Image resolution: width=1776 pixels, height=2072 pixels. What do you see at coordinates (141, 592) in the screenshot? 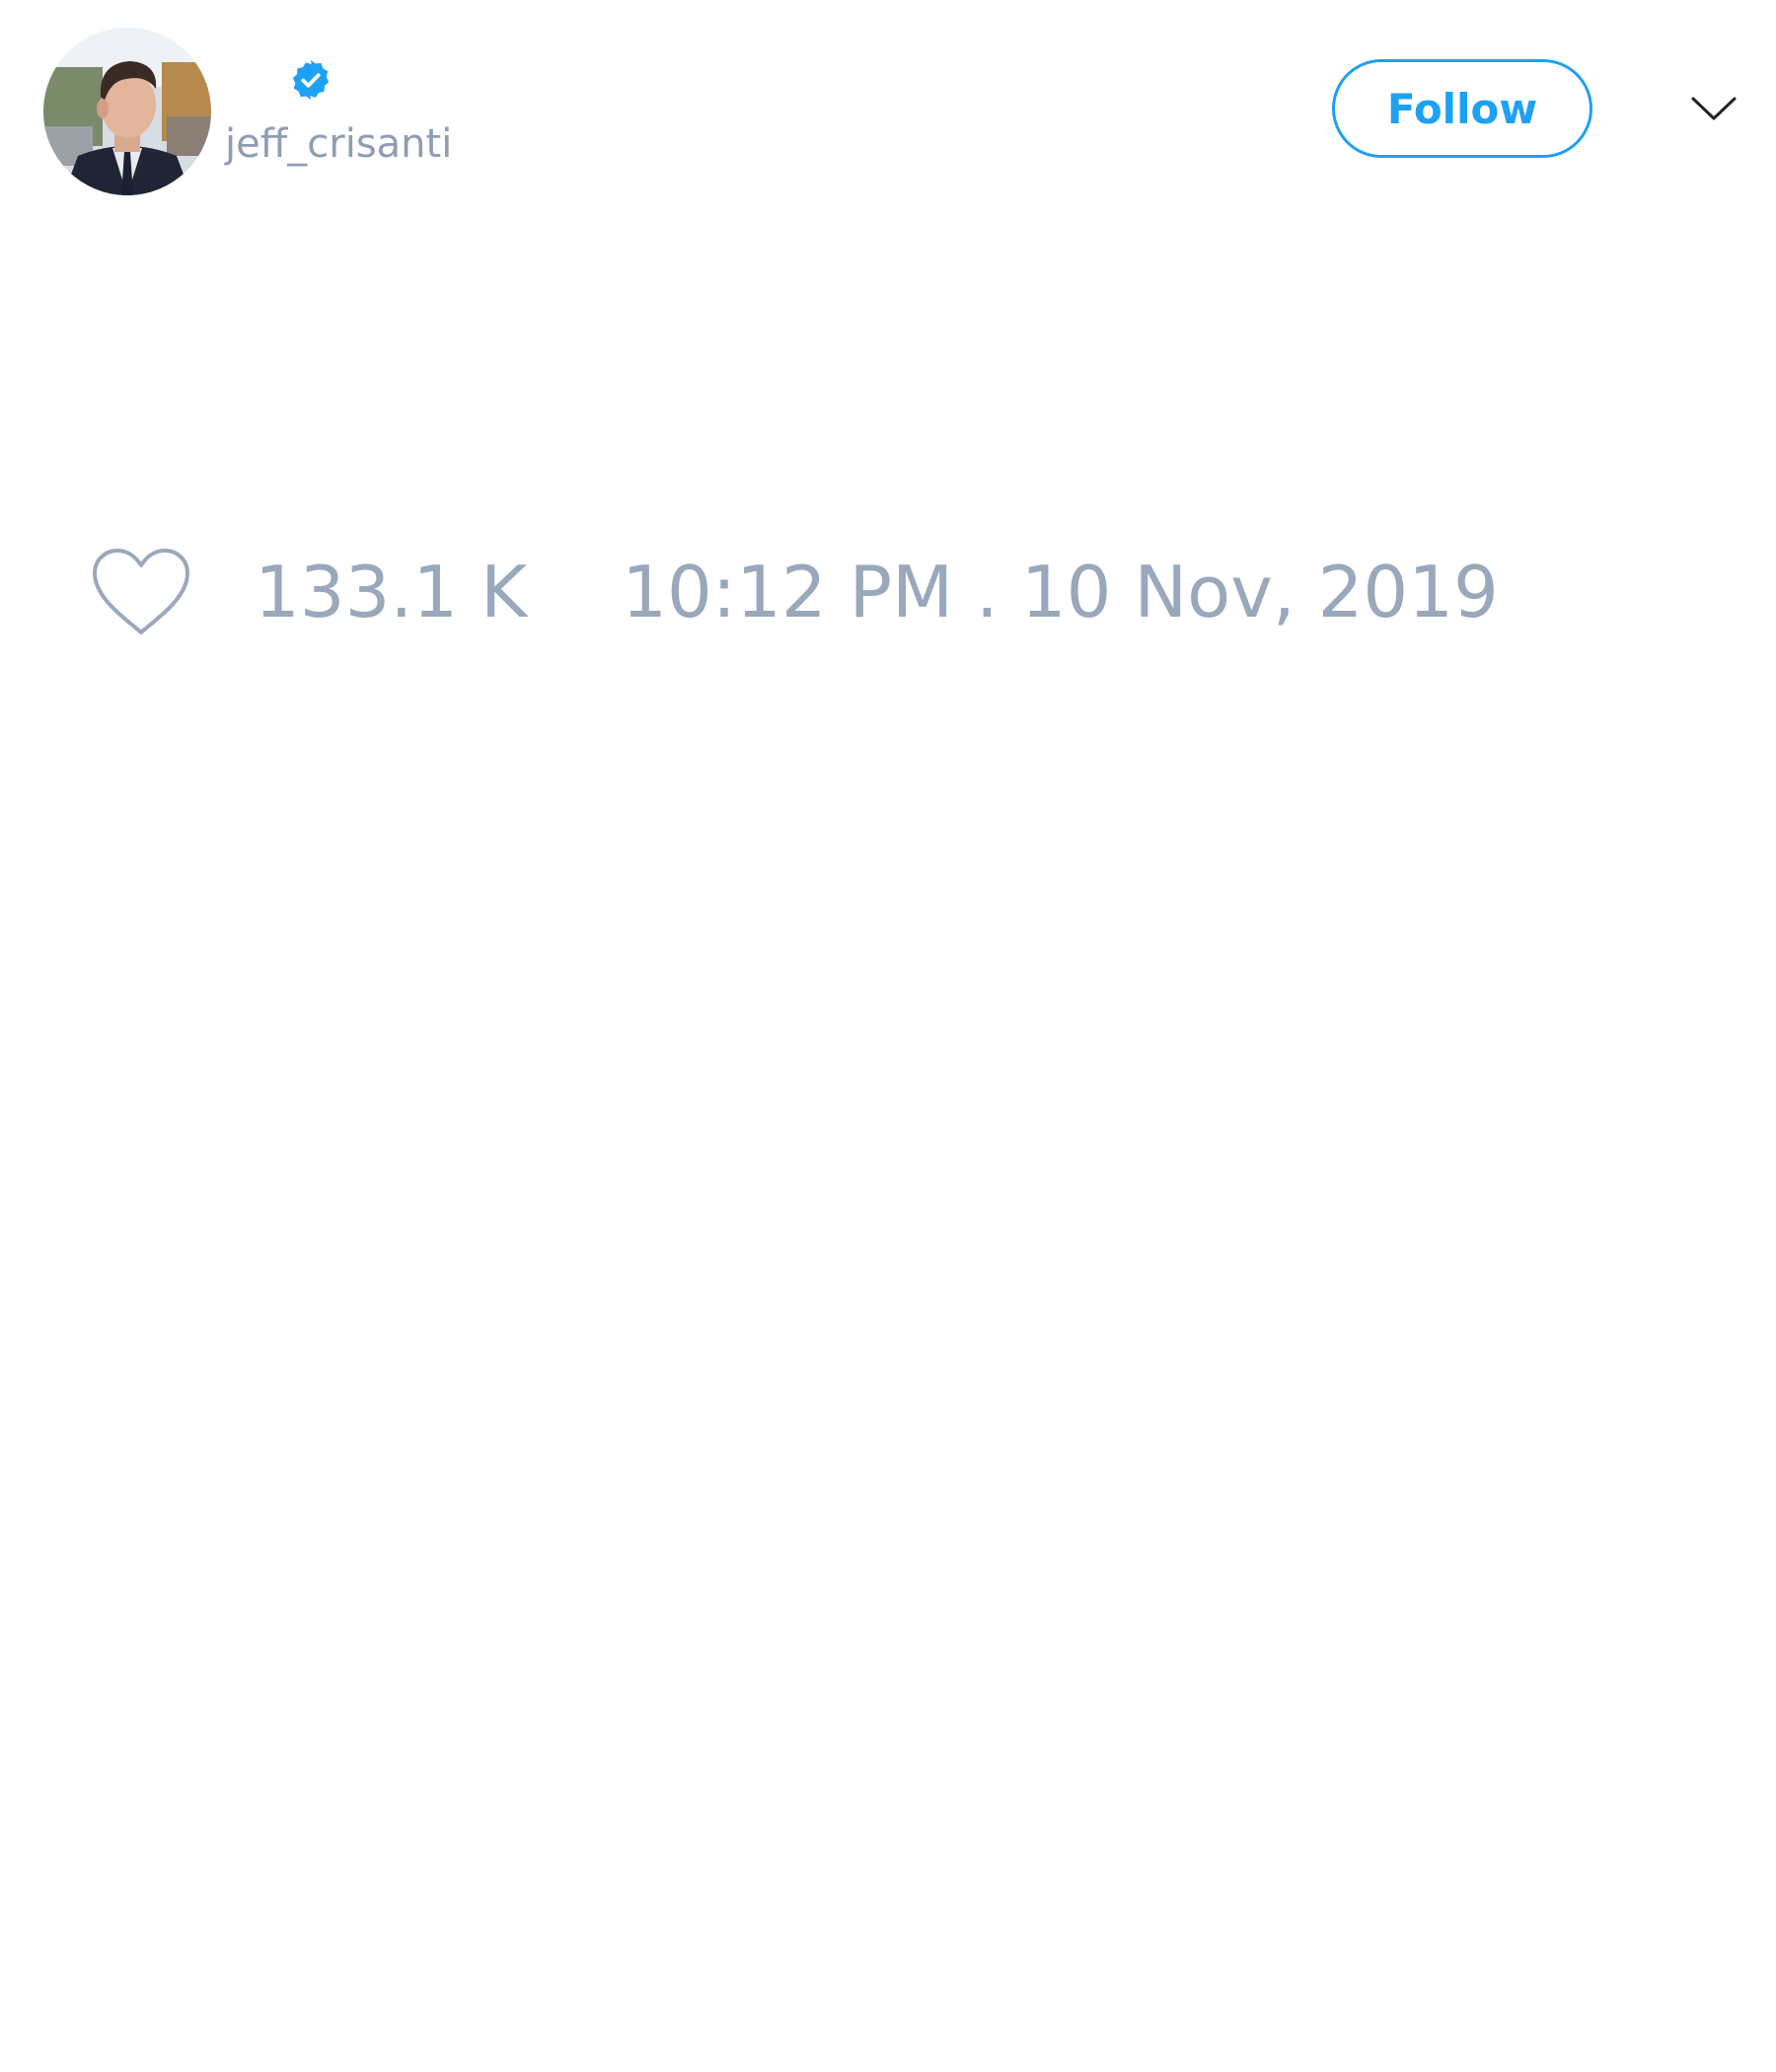
I see `heart-icon` at bounding box center [141, 592].